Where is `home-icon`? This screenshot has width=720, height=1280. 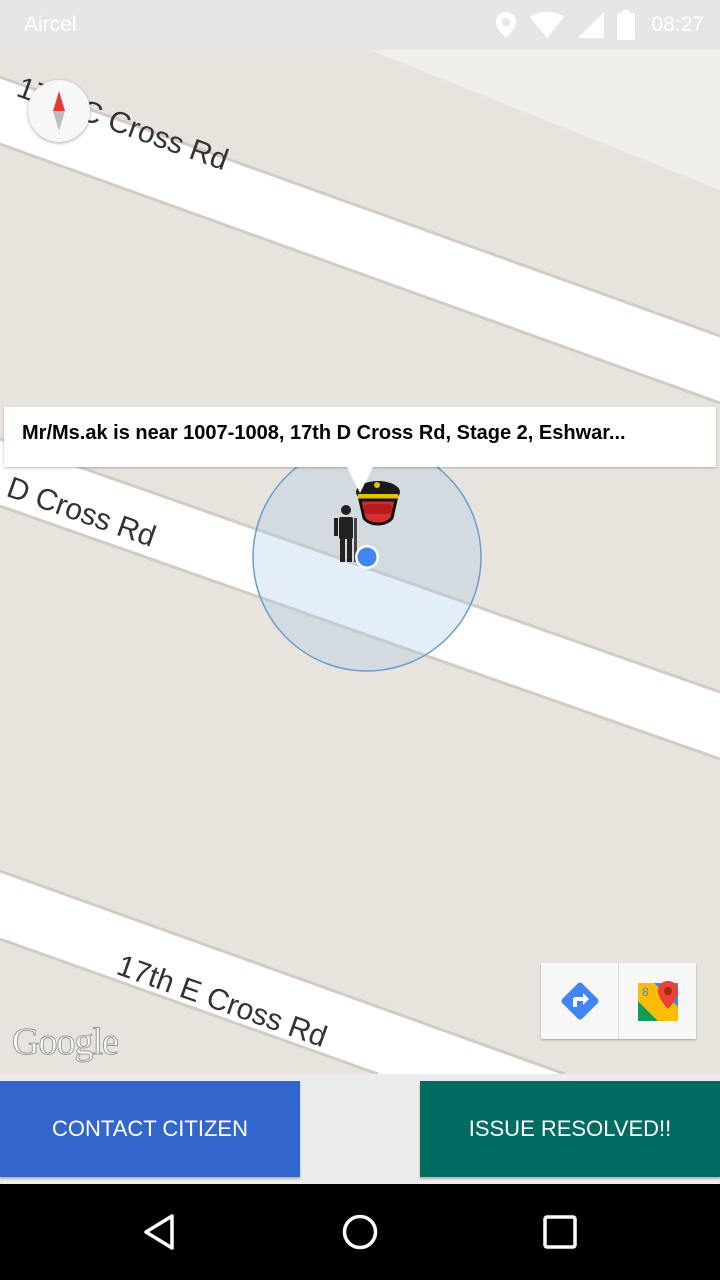
home-icon is located at coordinates (360, 1232).